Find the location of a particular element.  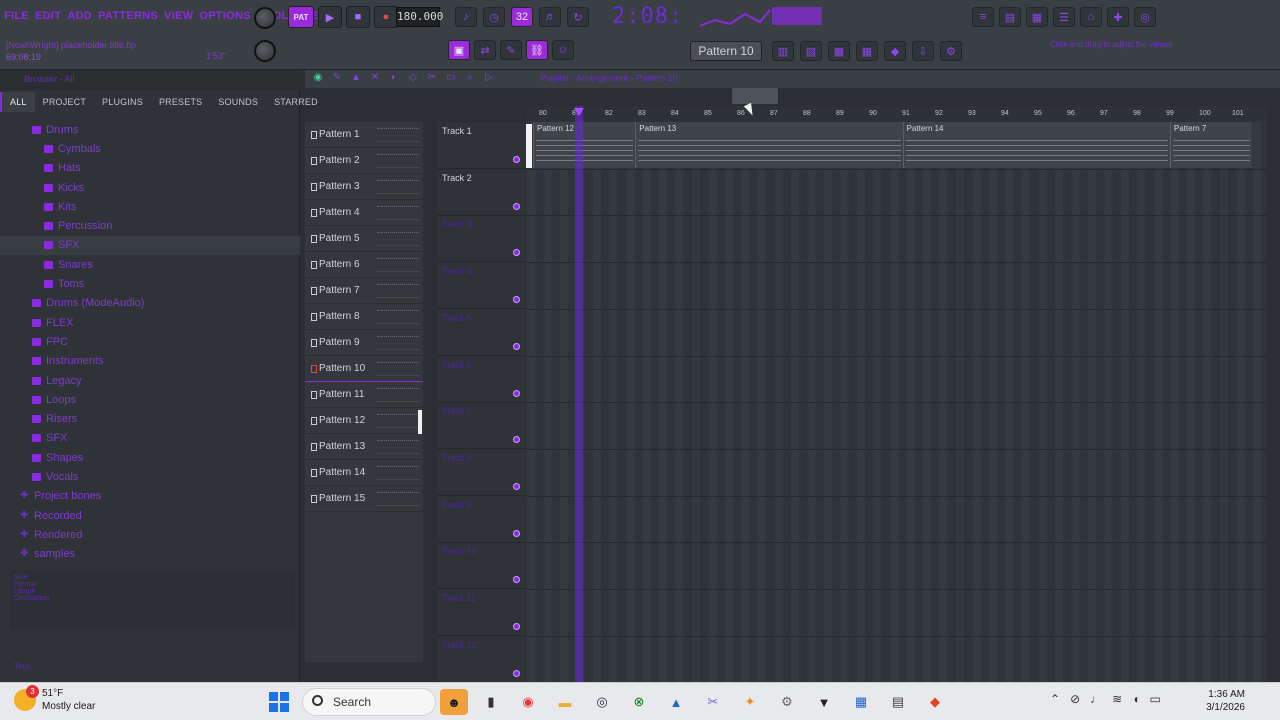

speaker-icon: ◖ is located at coordinates (1135, 699).